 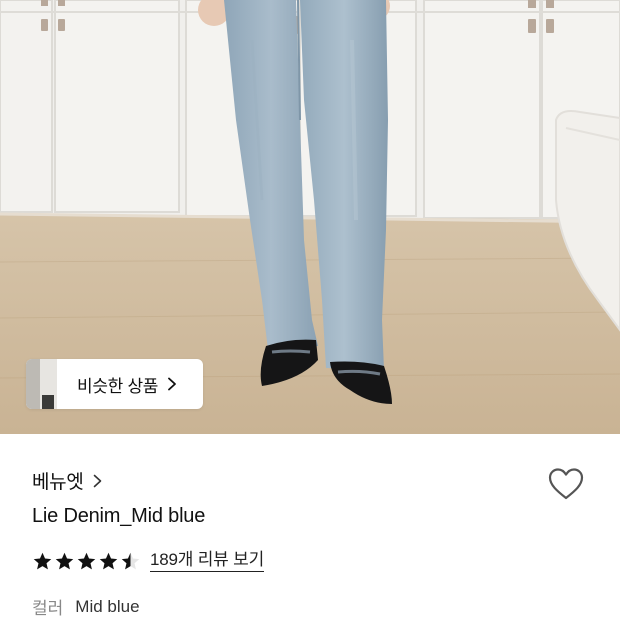 What do you see at coordinates (58, 482) in the screenshot?
I see `brand-name: 베뉴엣` at bounding box center [58, 482].